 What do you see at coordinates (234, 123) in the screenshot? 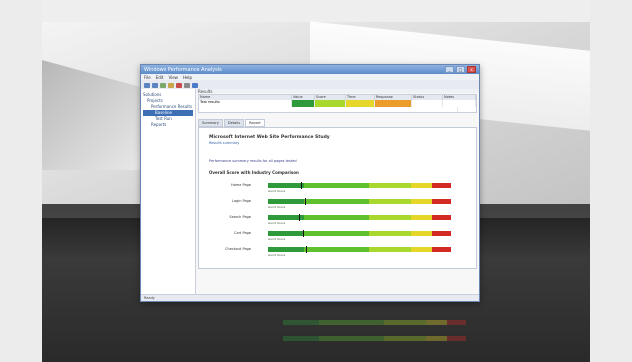
I see `tab-details: Details` at bounding box center [234, 123].